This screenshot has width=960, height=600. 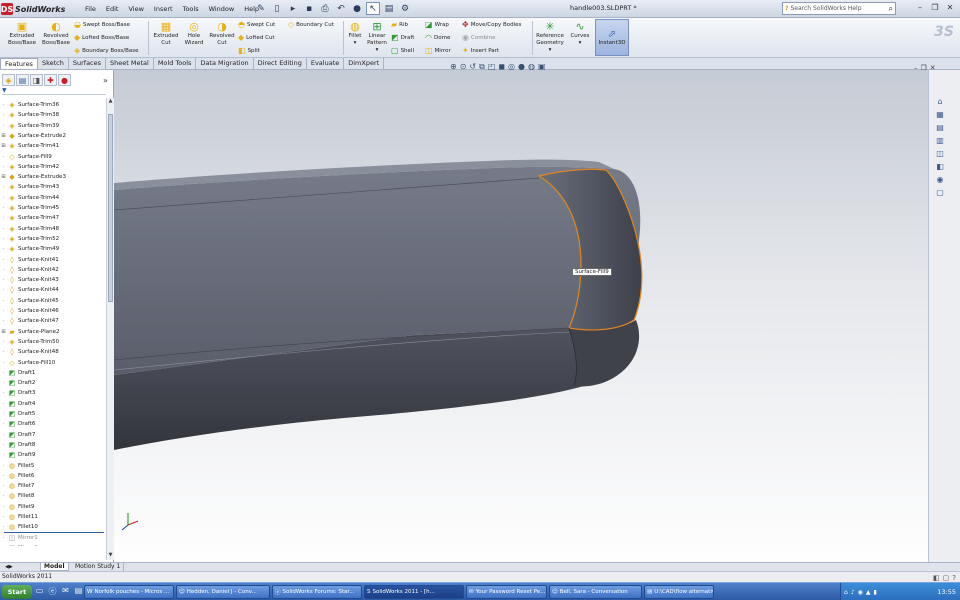 I want to click on lofted-boss-button: ◆ Lofted Boss/Base, so click(x=101, y=37).